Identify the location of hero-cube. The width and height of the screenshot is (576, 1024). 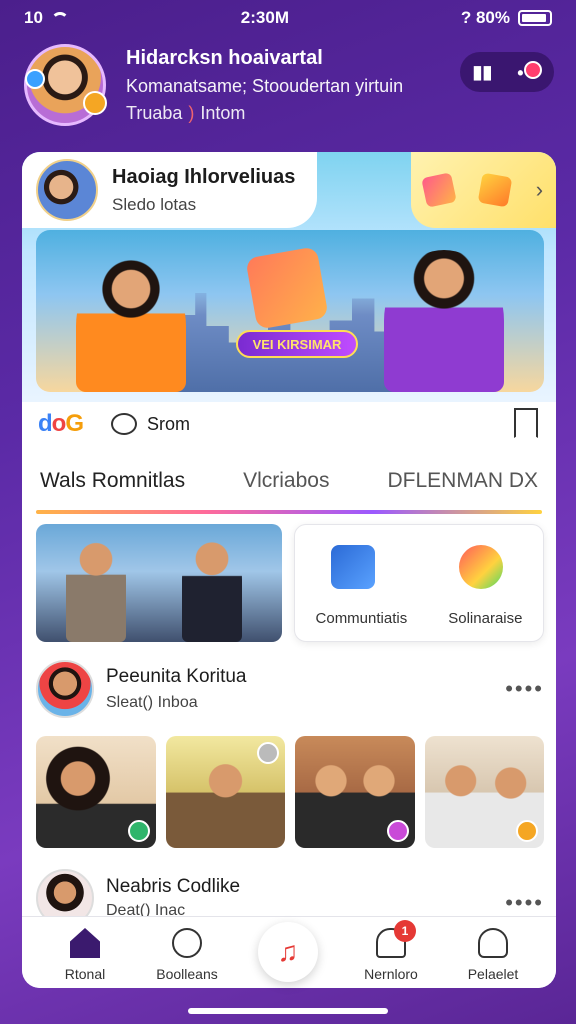
(287, 288).